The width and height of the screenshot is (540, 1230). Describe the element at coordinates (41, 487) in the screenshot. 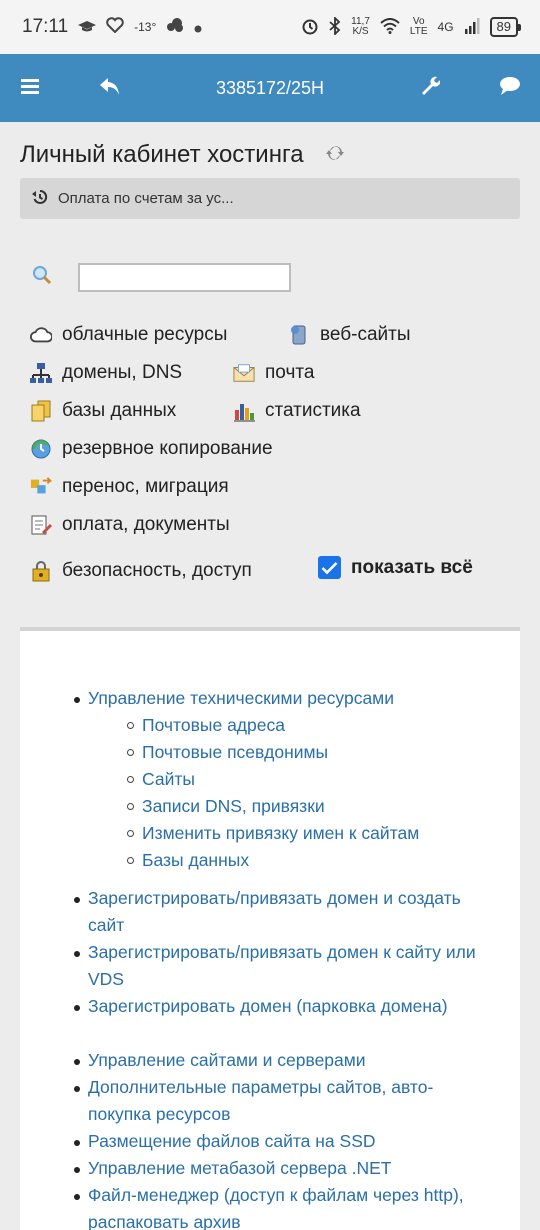

I see `migration-icon` at that location.